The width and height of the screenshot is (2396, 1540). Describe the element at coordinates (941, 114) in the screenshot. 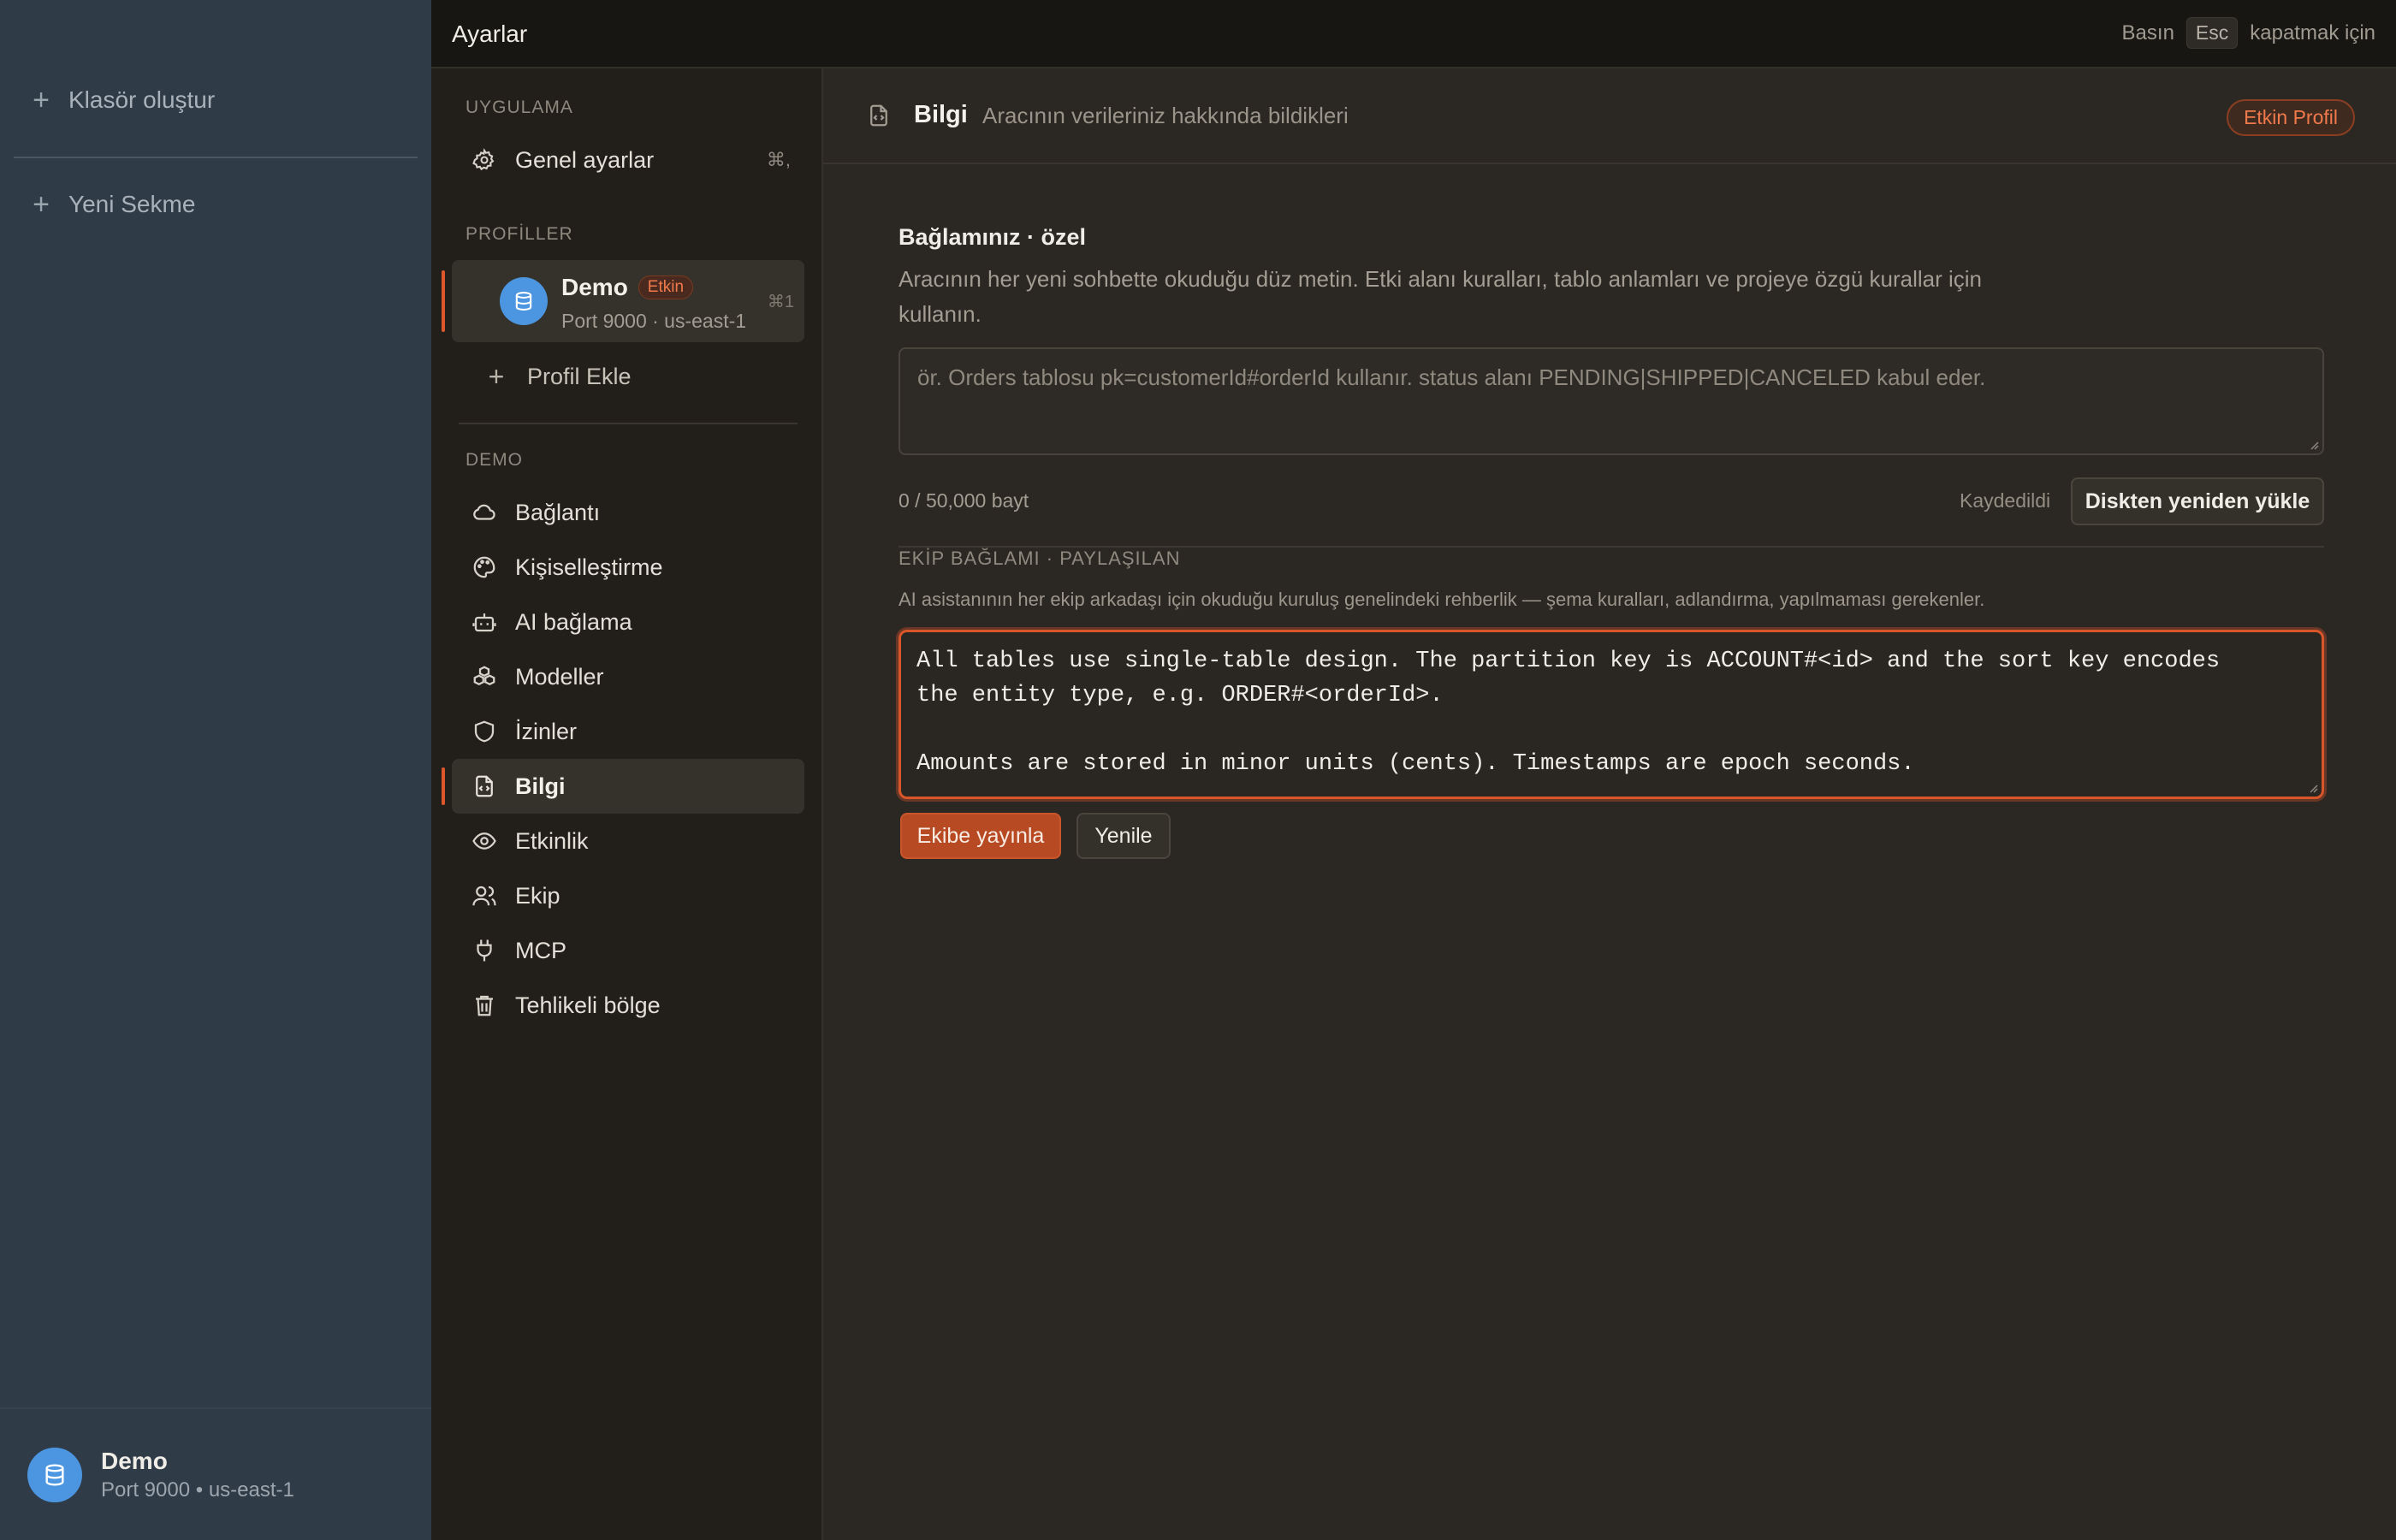

I see `panel-title: Bilgi` at that location.